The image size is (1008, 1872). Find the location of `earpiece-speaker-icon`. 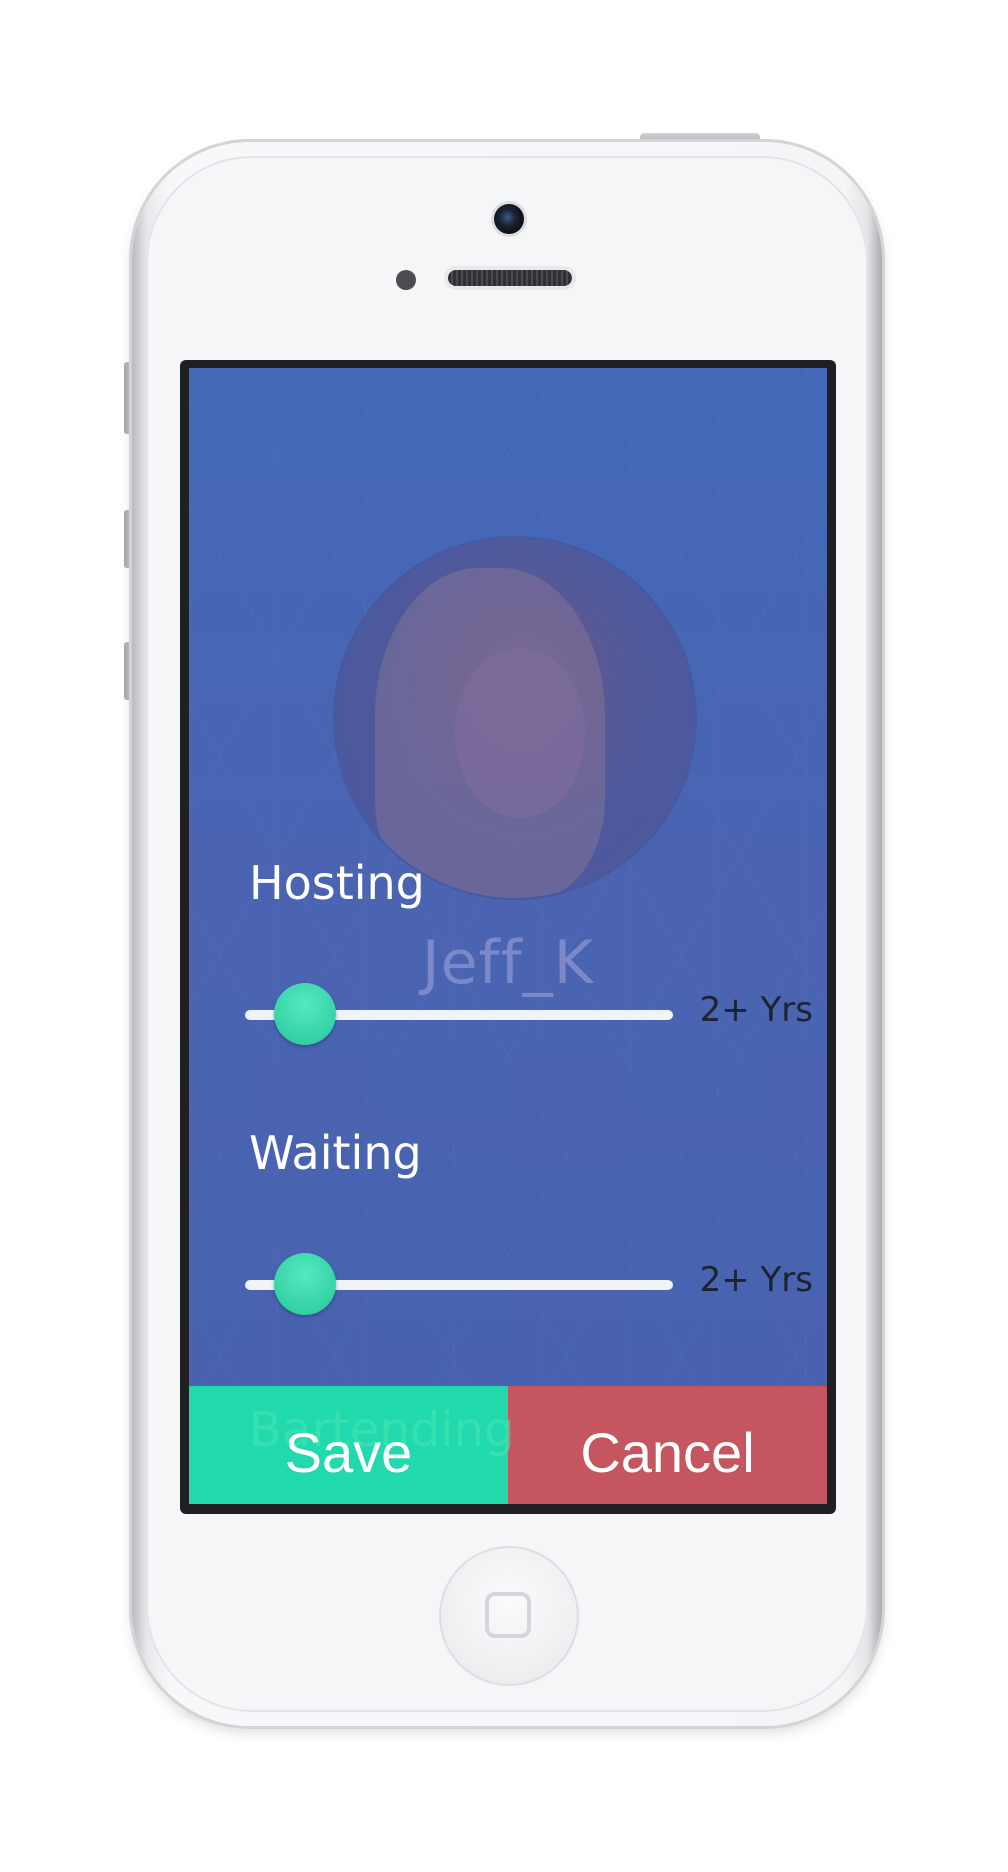

earpiece-speaker-icon is located at coordinates (510, 278).